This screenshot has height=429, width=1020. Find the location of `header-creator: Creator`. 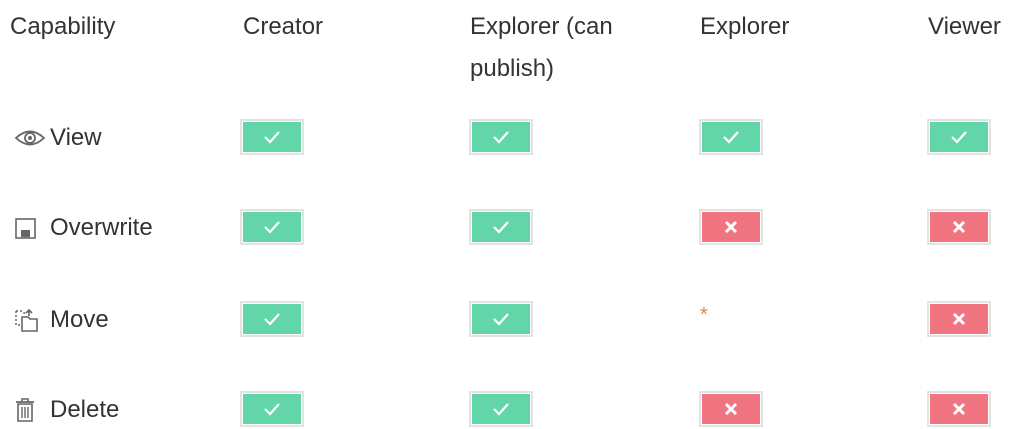

header-creator: Creator is located at coordinates (283, 26).